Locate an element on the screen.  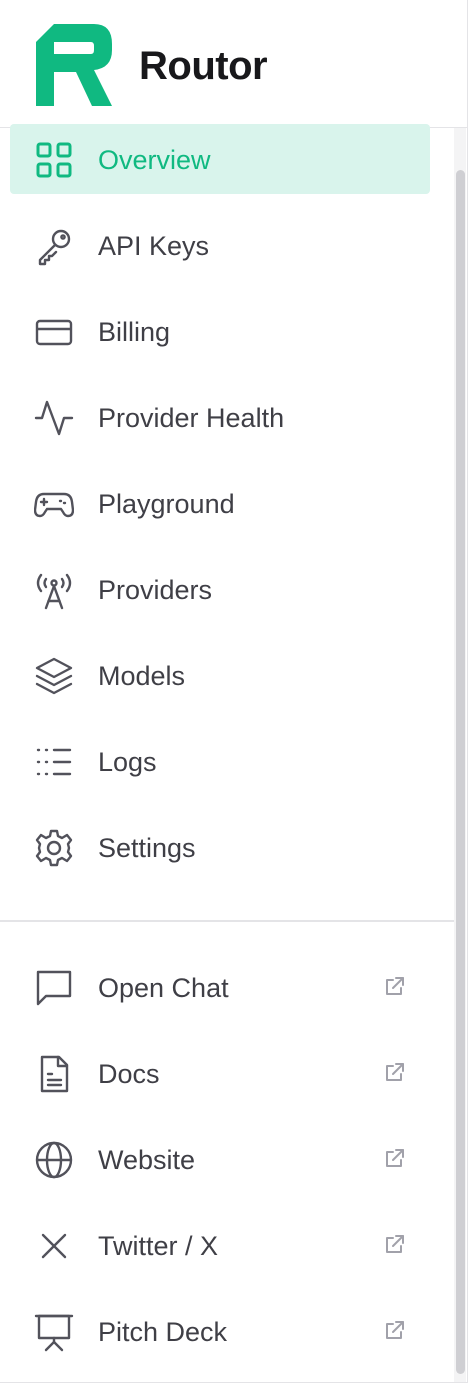
sidebar-item-label: Open Chat is located at coordinates (163, 988).